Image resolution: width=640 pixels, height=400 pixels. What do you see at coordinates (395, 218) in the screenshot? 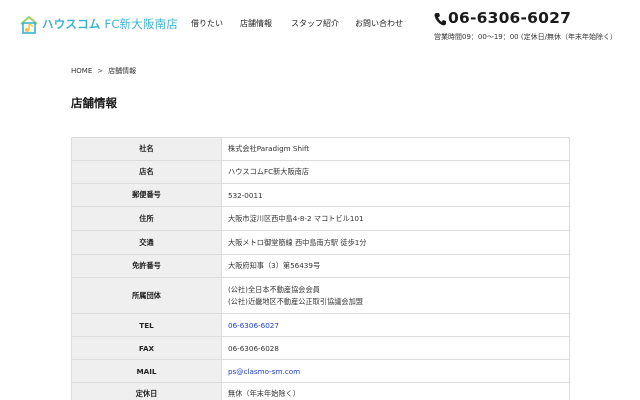
I see `row-value: 大阪市淀川区西中島4-8-2 マコトビル101` at bounding box center [395, 218].